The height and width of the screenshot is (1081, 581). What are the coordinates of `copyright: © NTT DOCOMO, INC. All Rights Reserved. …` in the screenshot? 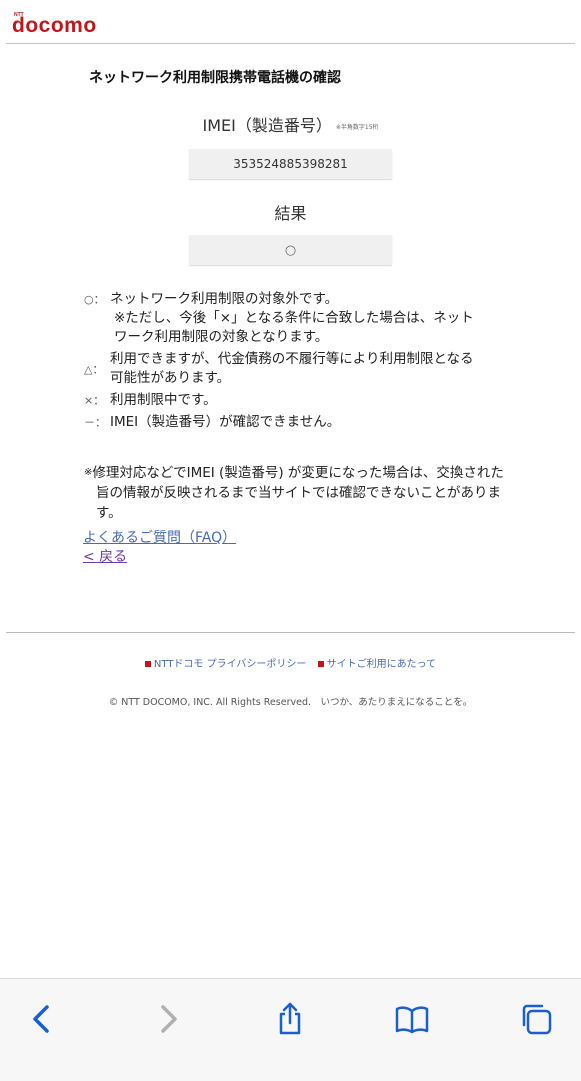 It's located at (290, 702).